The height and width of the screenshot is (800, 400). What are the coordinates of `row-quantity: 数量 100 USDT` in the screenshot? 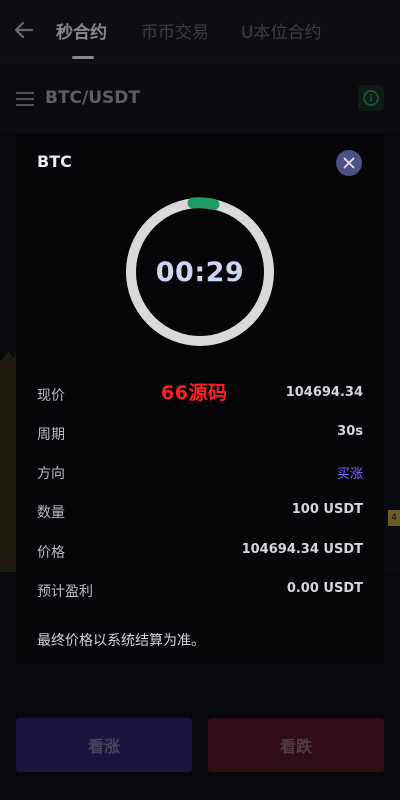 It's located at (200, 514).